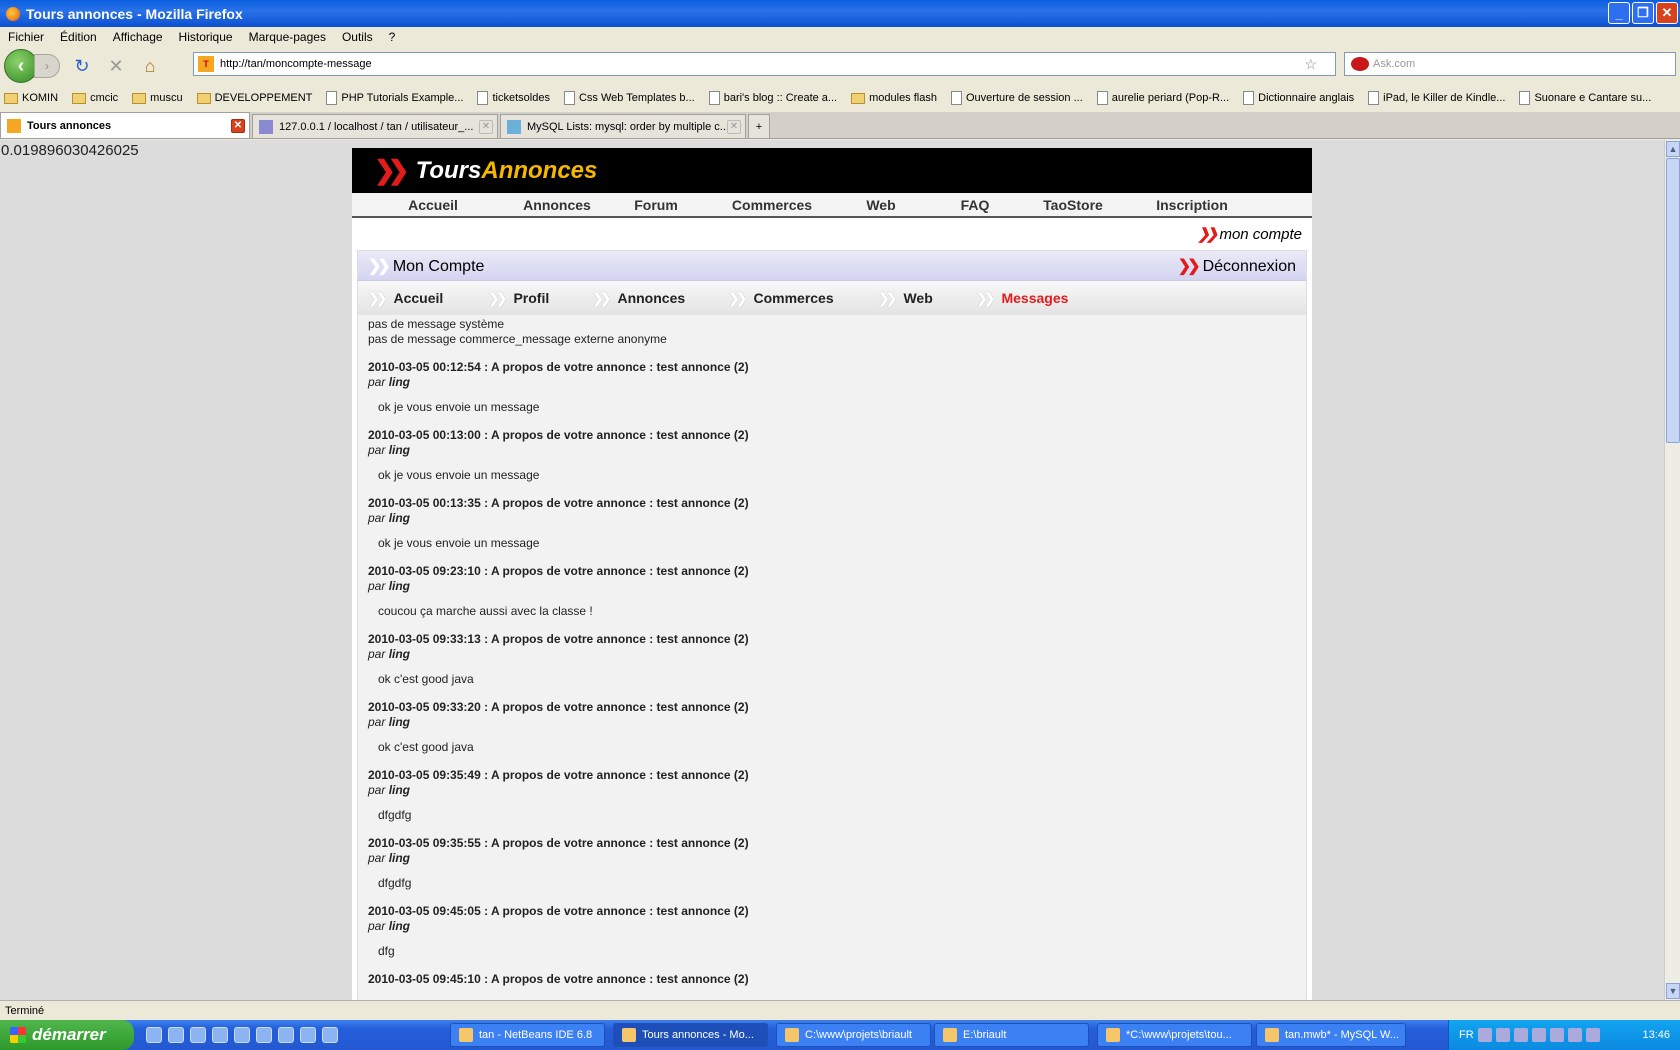  What do you see at coordinates (1296, 98) in the screenshot?
I see `bookmark-item: Dictionnaire anglais` at bounding box center [1296, 98].